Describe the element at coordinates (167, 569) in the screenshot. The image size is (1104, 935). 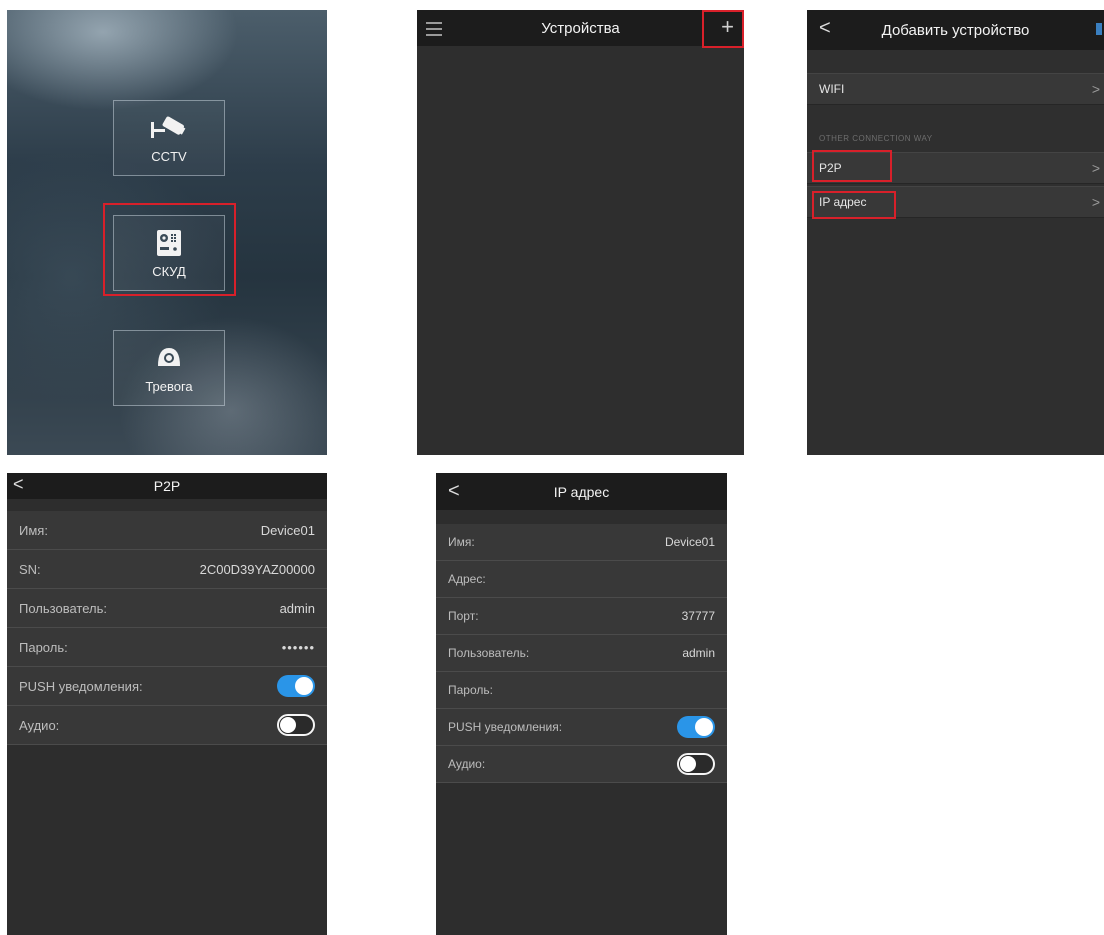
I see `sn-field: SN: 2C00D39YAZ00000` at that location.